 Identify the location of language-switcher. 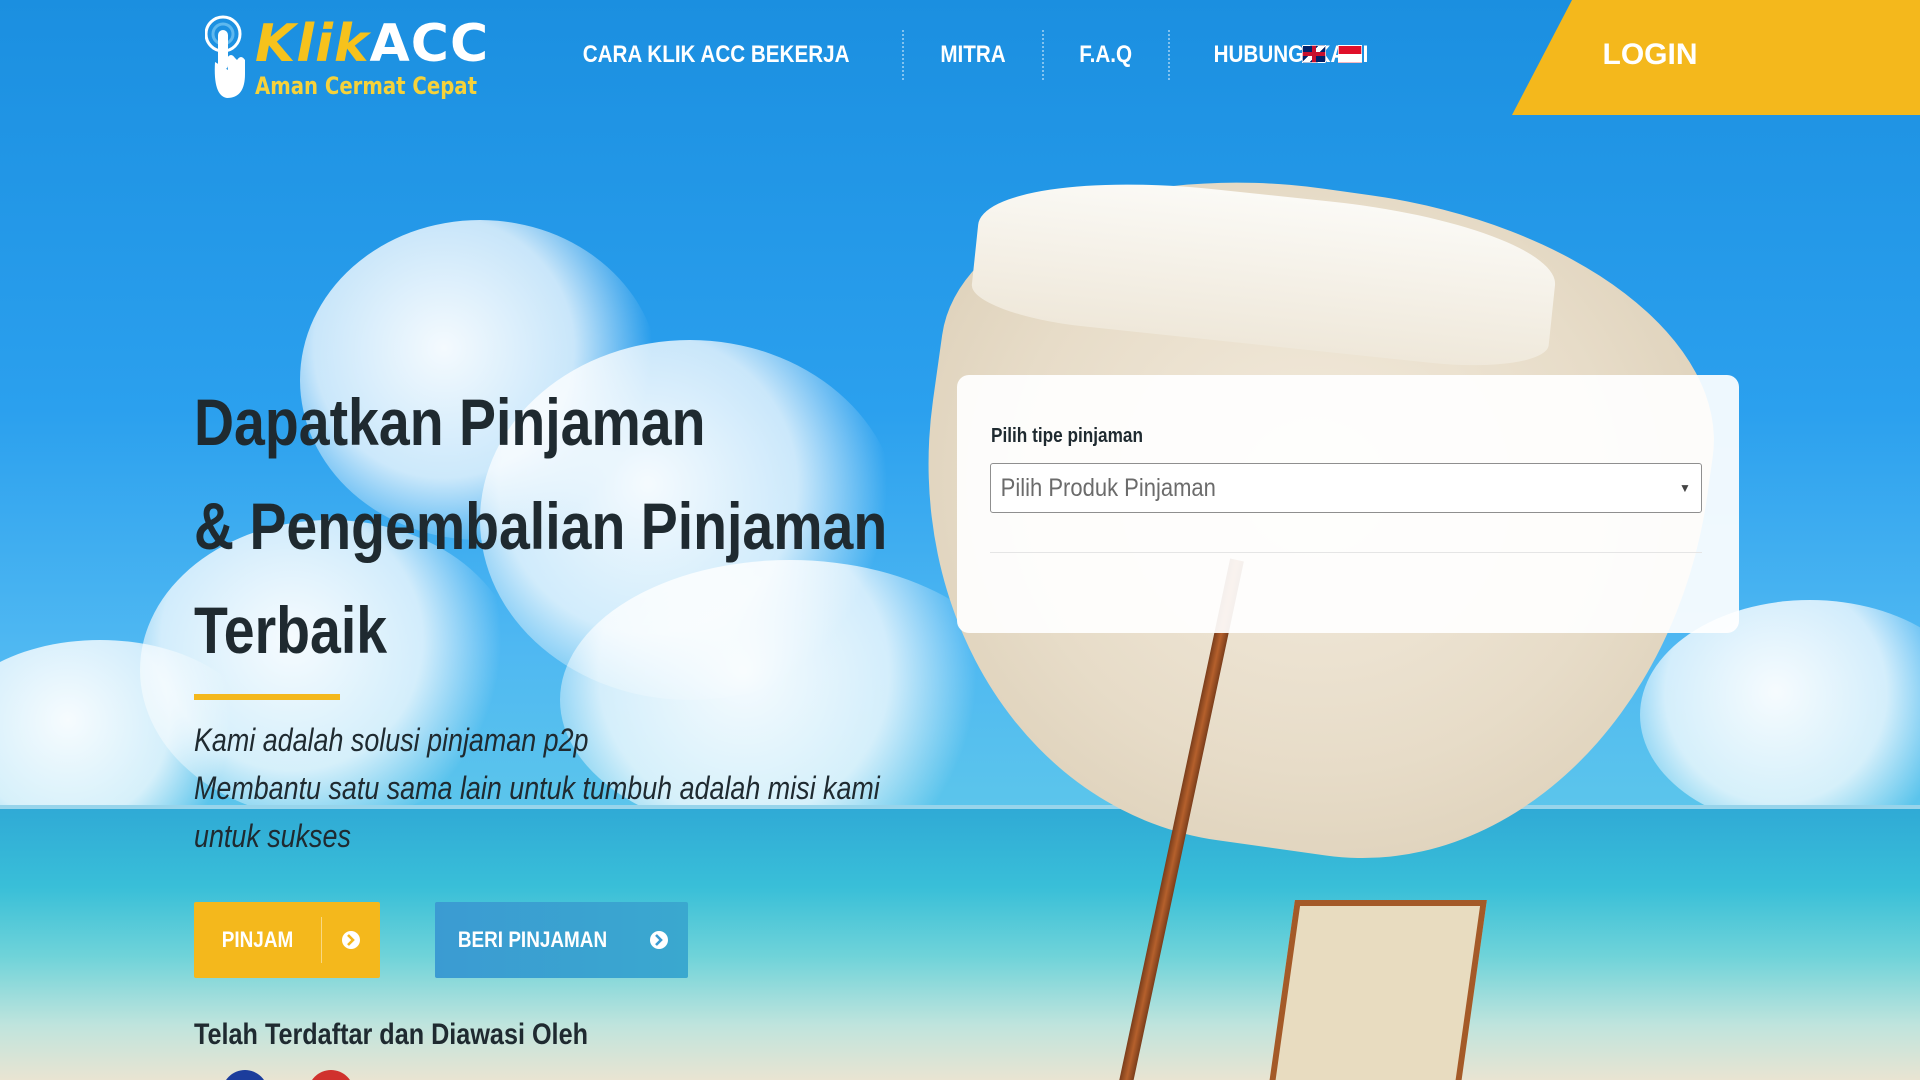
(1332, 54).